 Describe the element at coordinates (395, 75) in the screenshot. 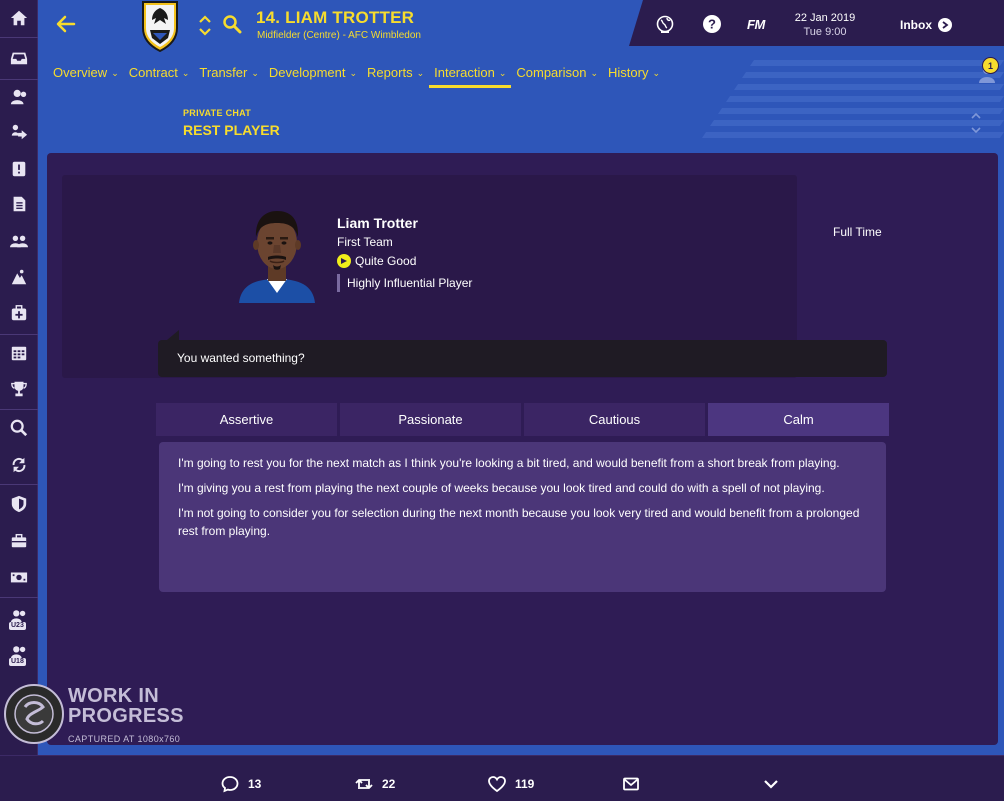

I see `tab-reports: Reports ⌄` at that location.